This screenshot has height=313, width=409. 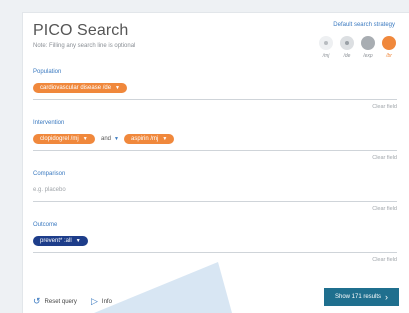 I want to click on tag-label: cardiovascular disease /de, so click(x=76, y=88).